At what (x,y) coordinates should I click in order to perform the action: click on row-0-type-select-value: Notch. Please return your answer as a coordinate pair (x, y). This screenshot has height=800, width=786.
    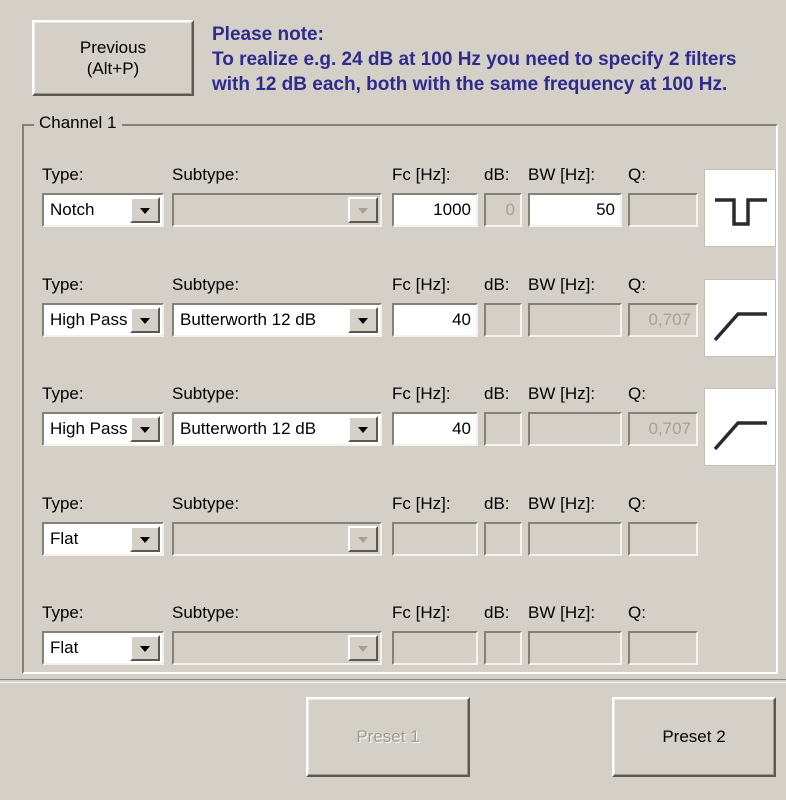
    Looking at the image, I should click on (72, 209).